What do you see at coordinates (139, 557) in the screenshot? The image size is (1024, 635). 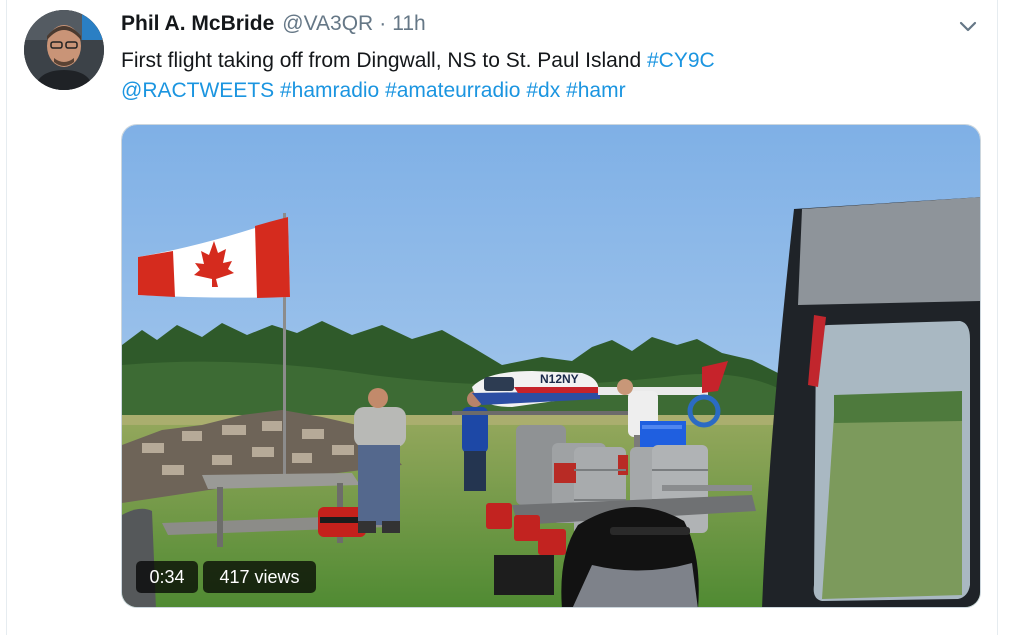 I see `foreground-post` at bounding box center [139, 557].